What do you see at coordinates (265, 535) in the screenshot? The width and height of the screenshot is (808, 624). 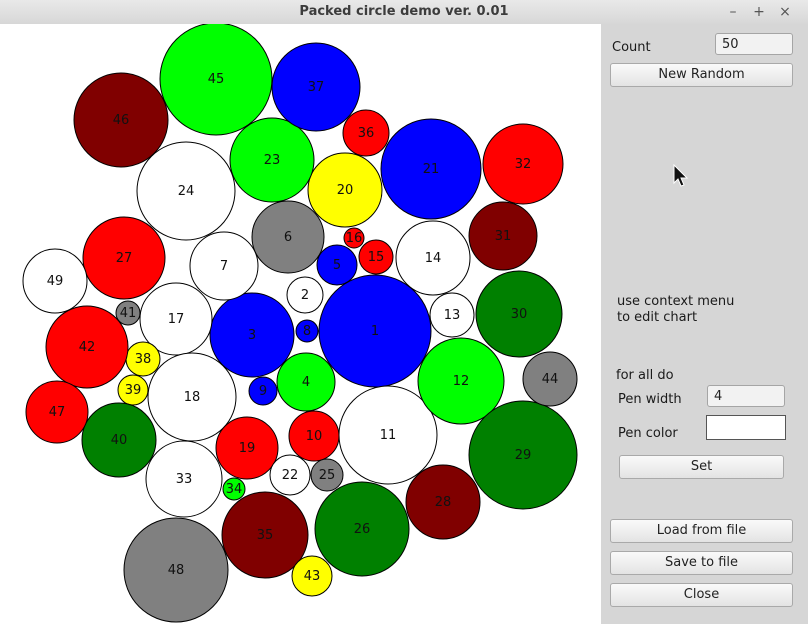 I see `circle-label-35: 35` at bounding box center [265, 535].